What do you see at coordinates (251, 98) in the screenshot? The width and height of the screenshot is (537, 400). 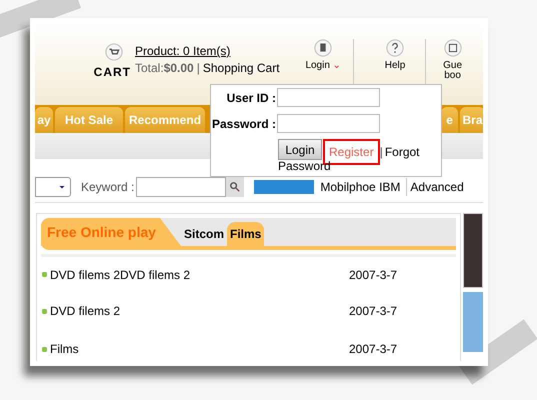 I see `field-label: User ID :` at bounding box center [251, 98].